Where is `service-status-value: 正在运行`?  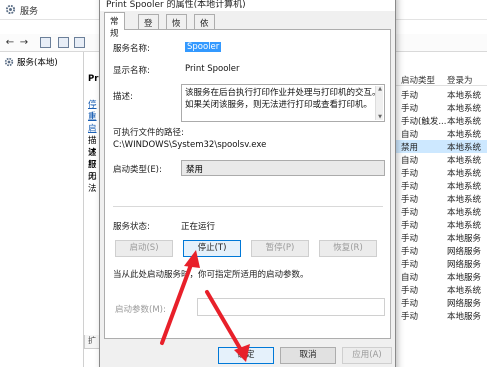 service-status-value: 正在运行 is located at coordinates (198, 227).